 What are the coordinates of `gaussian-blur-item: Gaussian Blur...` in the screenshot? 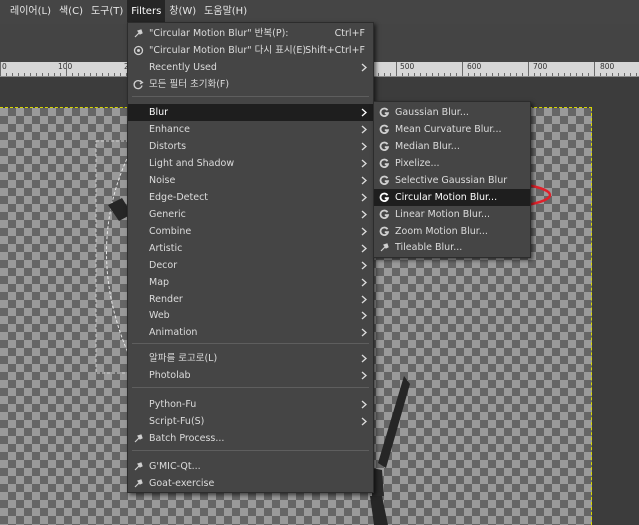 It's located at (452, 112).